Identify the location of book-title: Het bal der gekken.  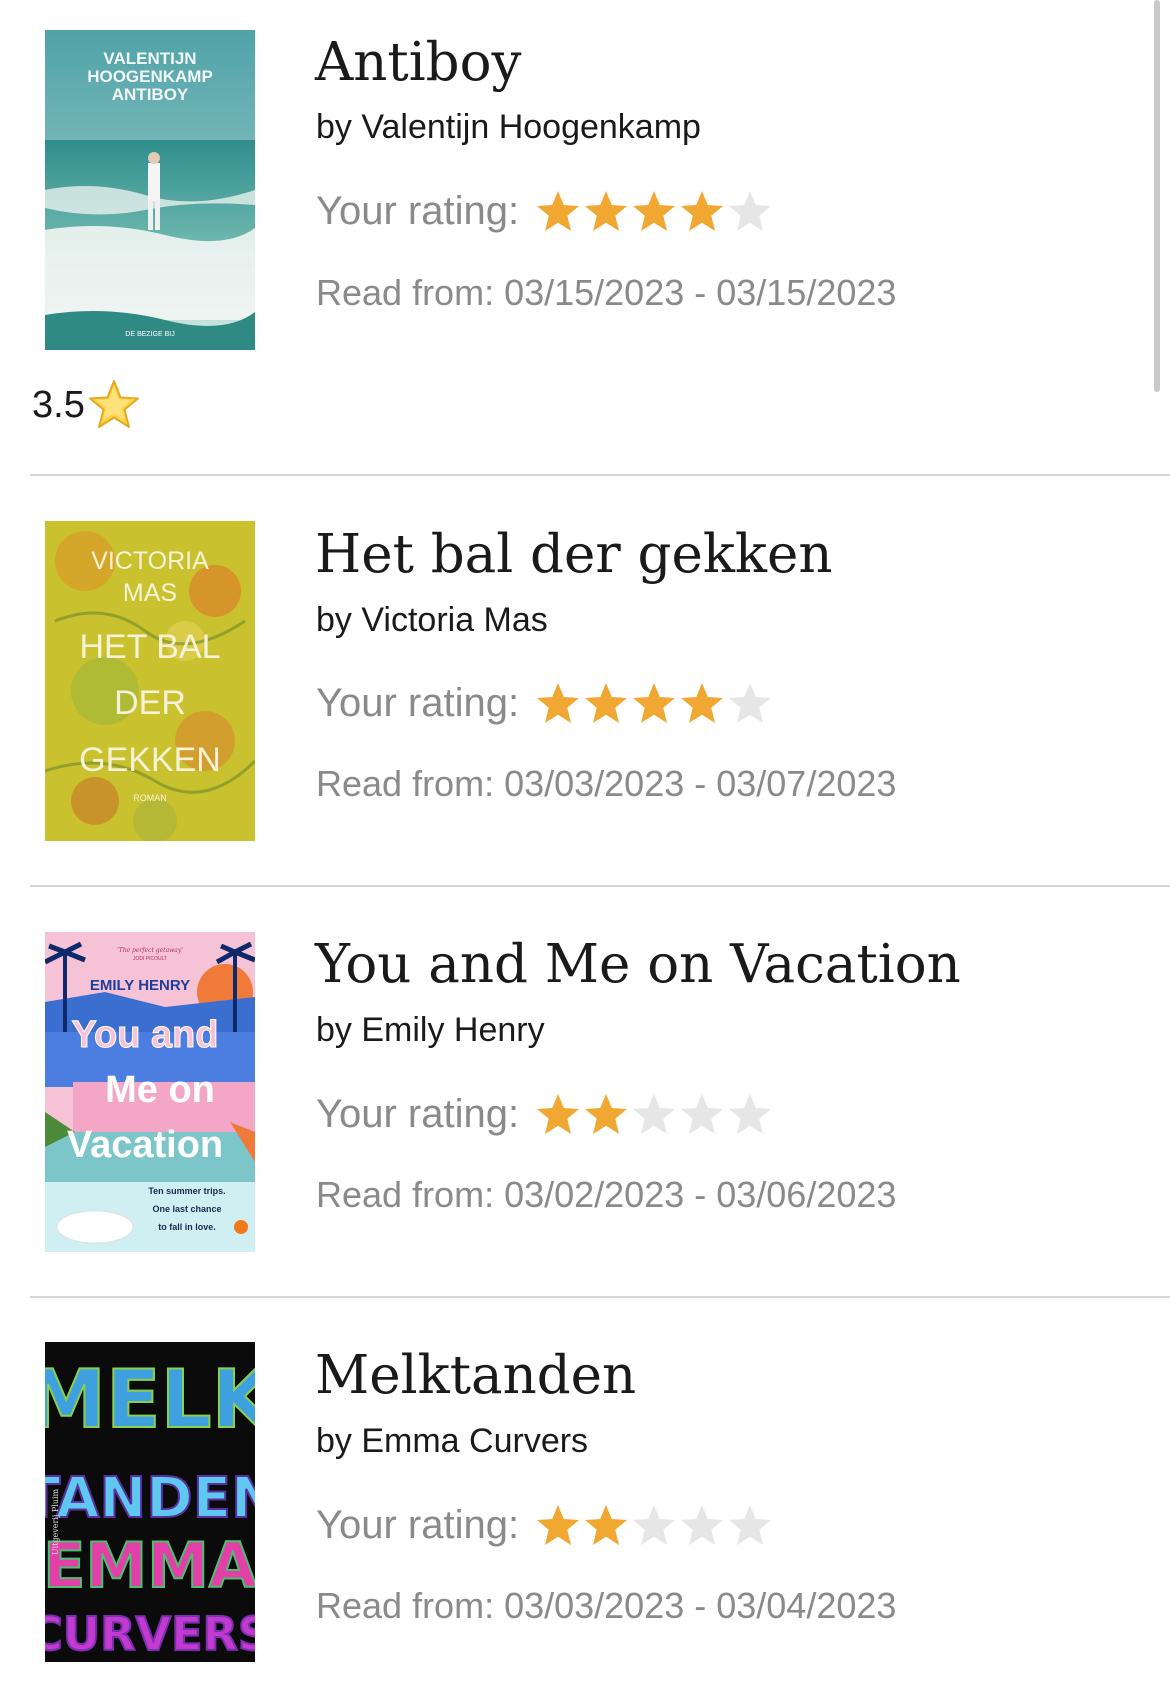
(574, 554).